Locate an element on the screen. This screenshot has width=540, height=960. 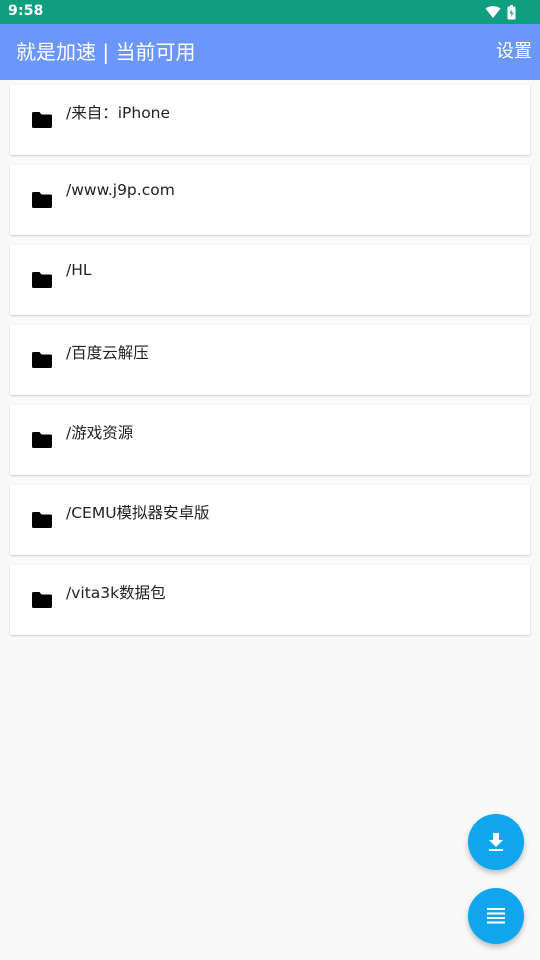
folder-label: /百度云解压 is located at coordinates (107, 353).